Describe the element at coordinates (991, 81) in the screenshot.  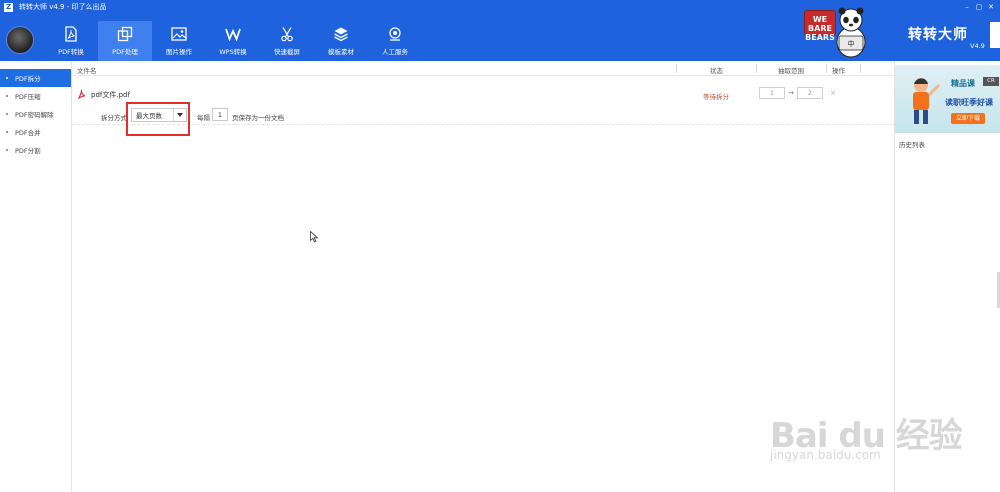
I see `ad-close-button: CR` at that location.